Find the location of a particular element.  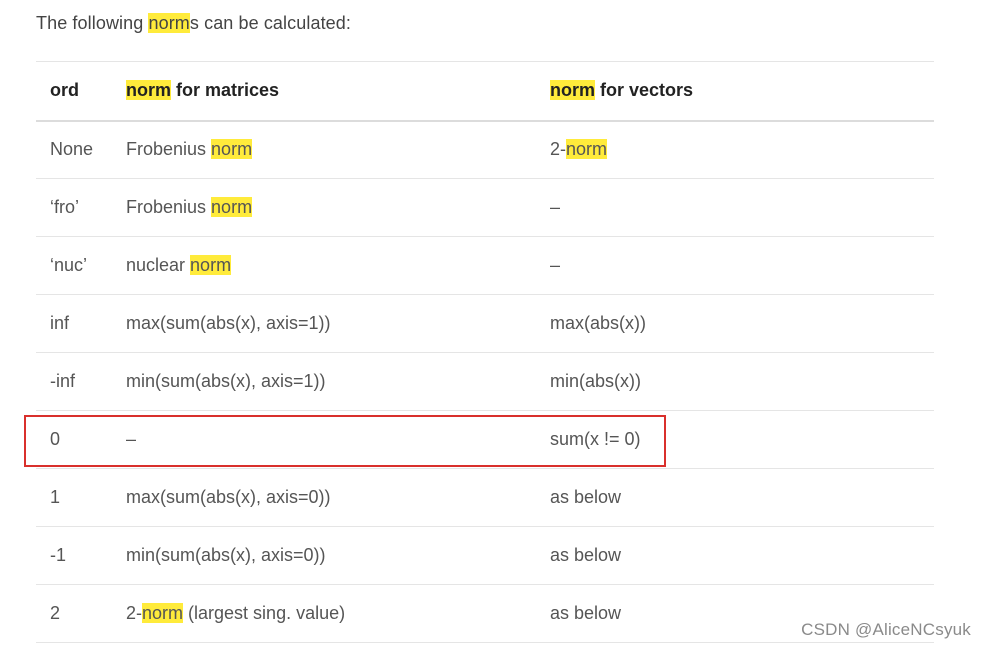

table-row: ‘fro’ Frobenius norm – is located at coordinates (485, 208).